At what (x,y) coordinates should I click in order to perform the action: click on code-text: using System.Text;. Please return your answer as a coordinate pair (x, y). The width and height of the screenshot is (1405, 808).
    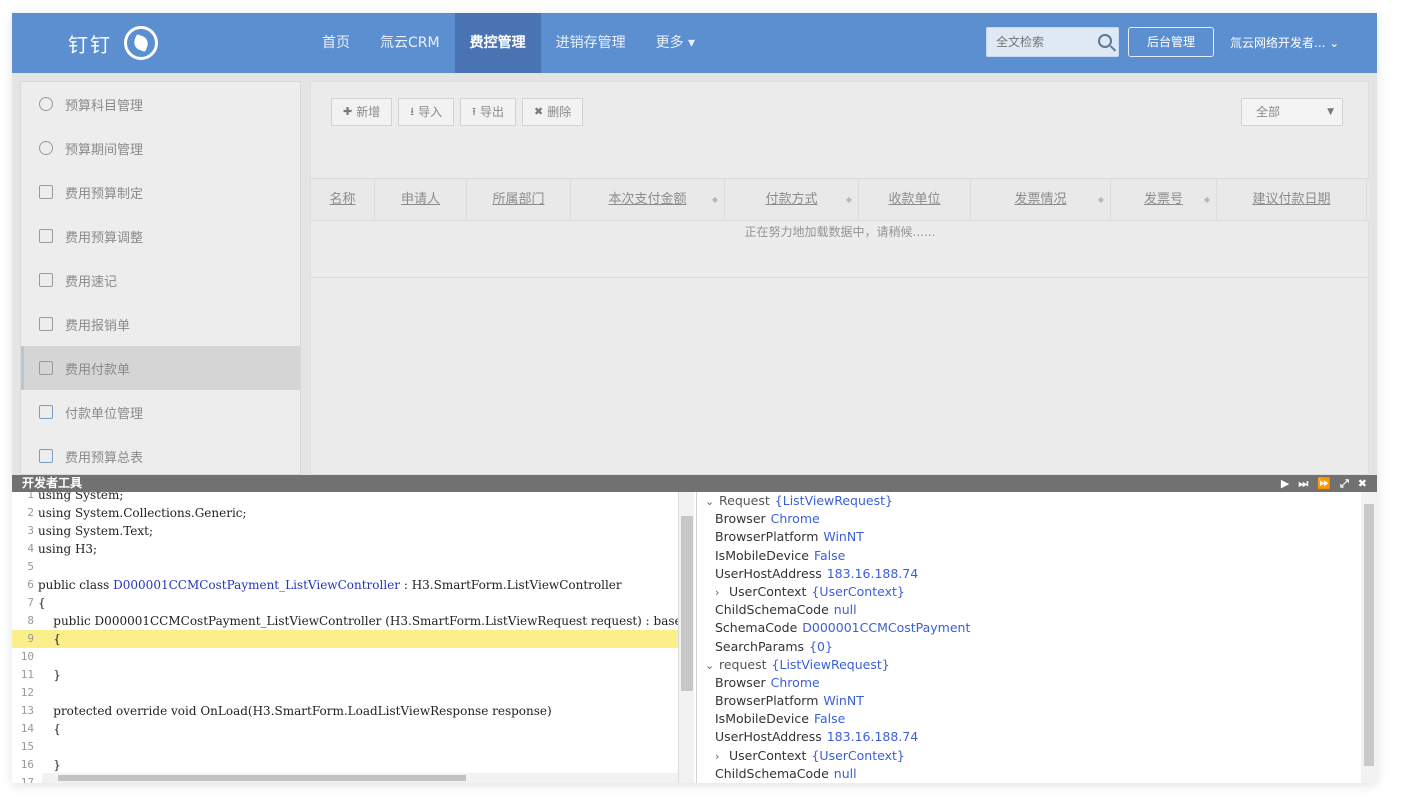
    Looking at the image, I should click on (96, 531).